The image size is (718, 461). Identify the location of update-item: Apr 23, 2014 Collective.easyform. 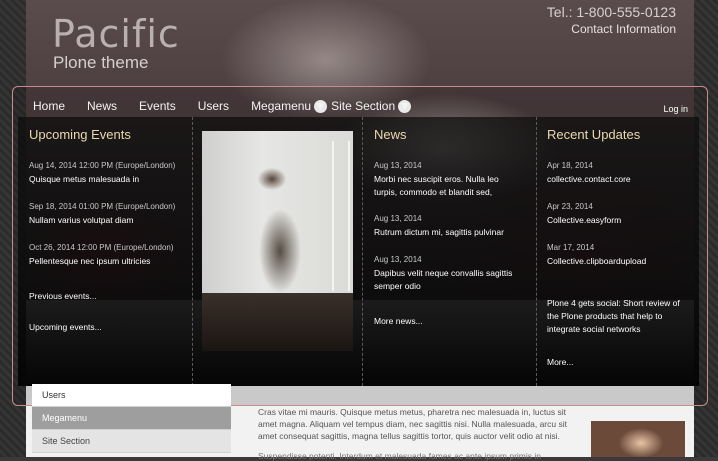
(584, 214).